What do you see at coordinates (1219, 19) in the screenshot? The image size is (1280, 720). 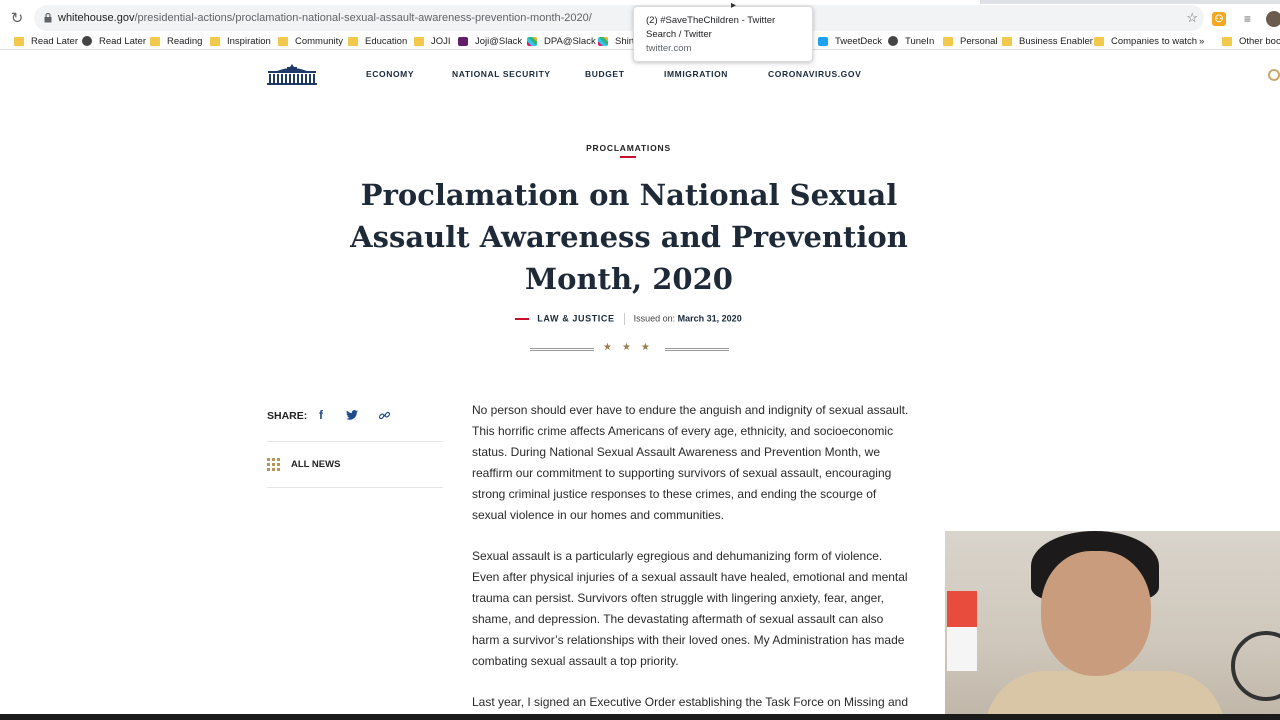 I see `rss-extension-icon: ⚇` at bounding box center [1219, 19].